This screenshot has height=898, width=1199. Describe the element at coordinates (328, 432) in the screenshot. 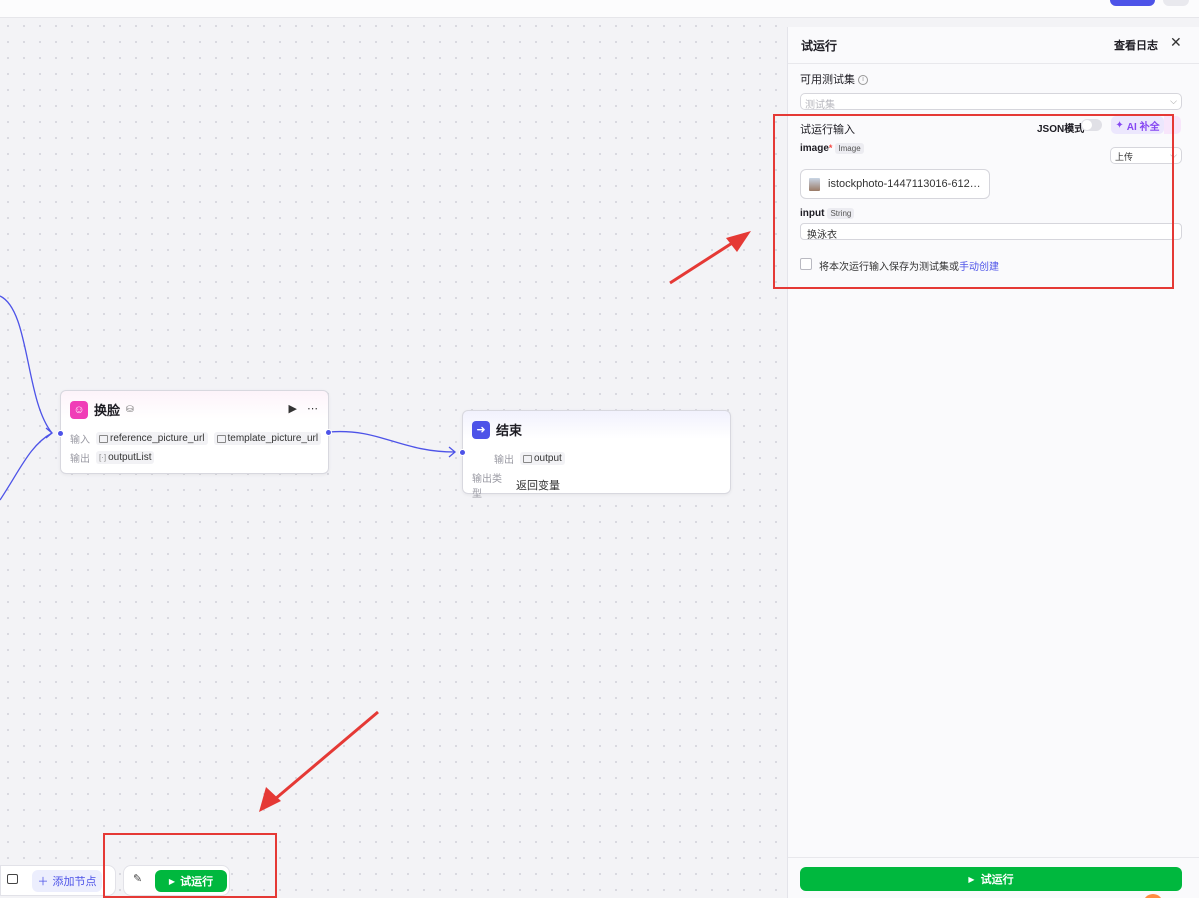

I see `output-port` at that location.